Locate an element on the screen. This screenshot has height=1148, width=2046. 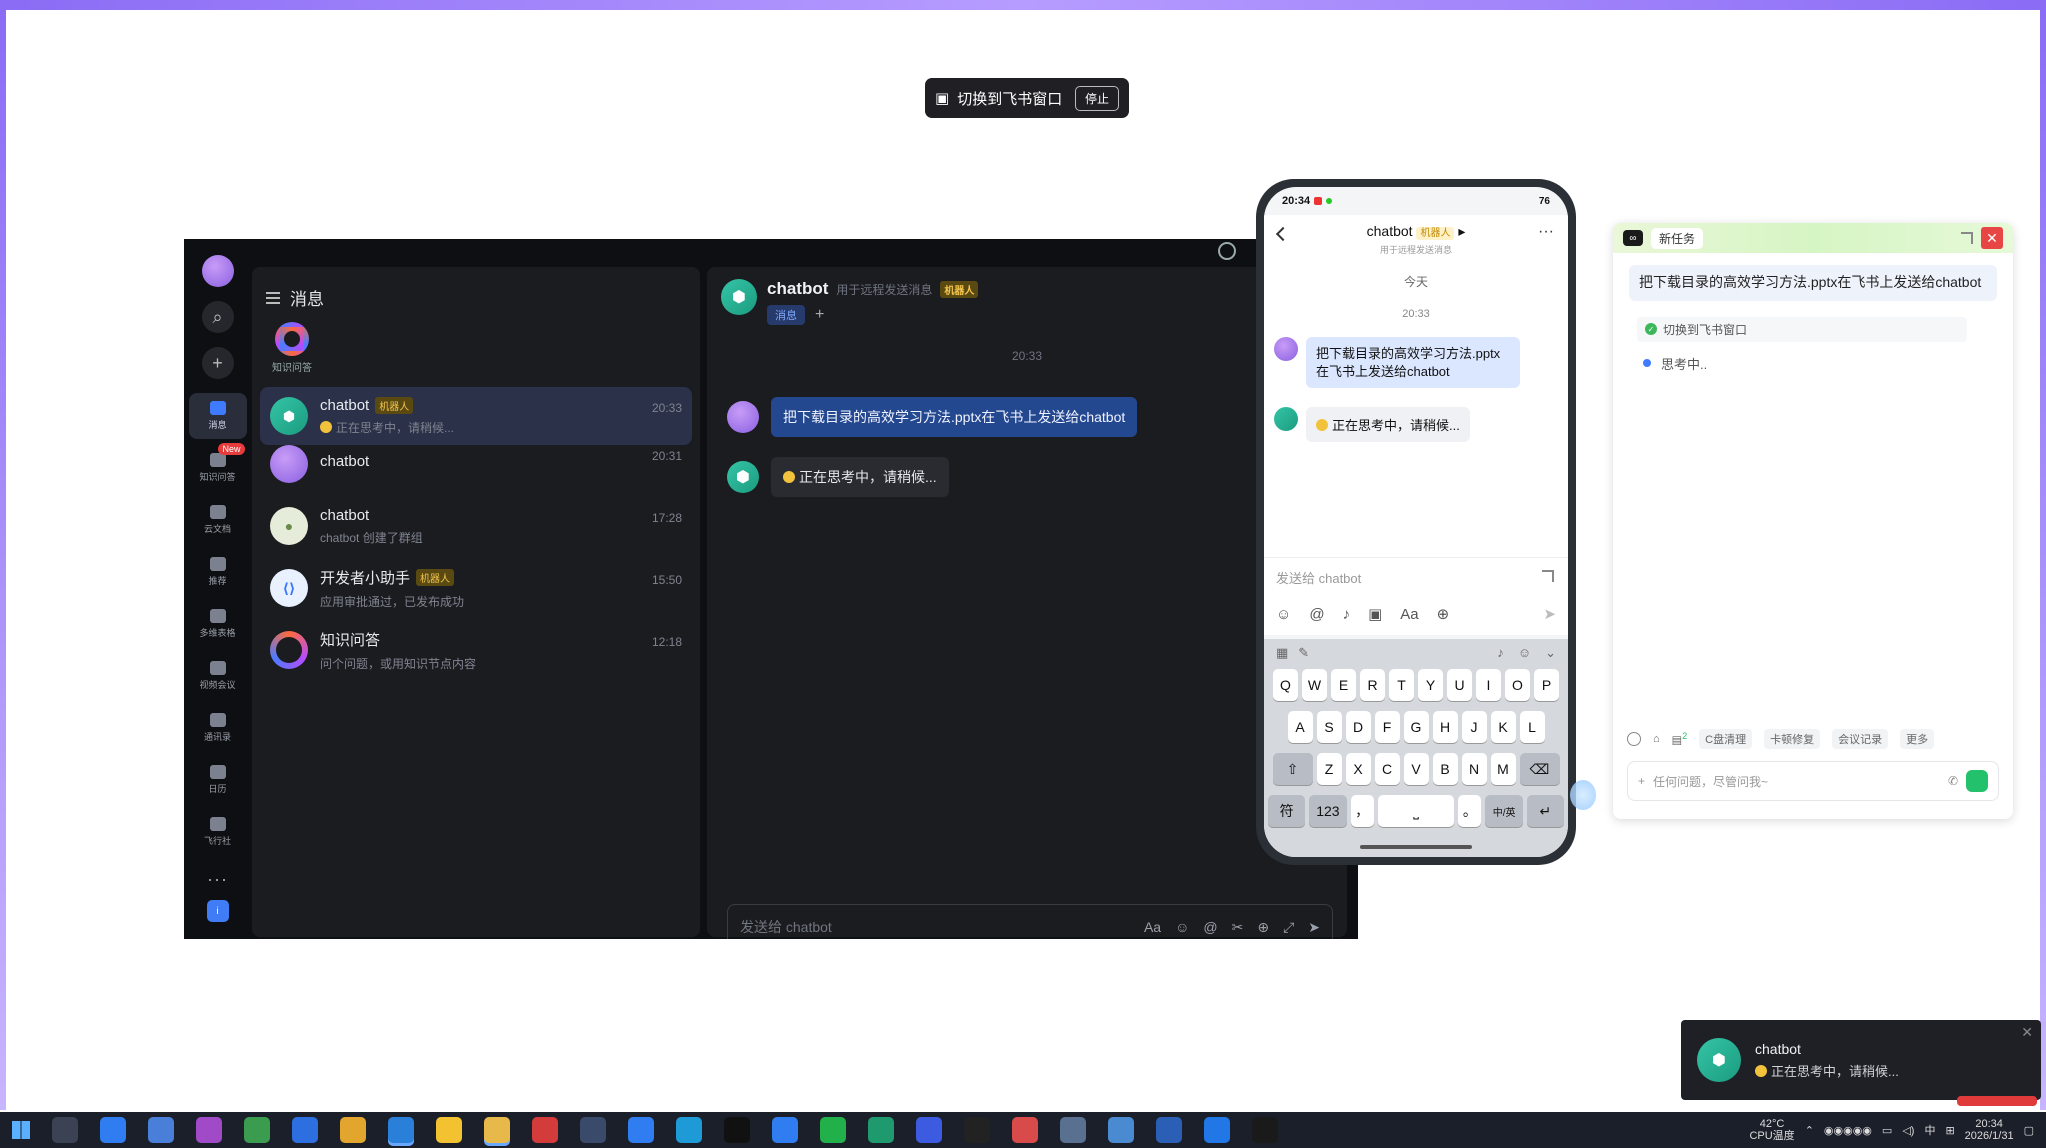
add-icon: + is located at coordinates (217, 363).